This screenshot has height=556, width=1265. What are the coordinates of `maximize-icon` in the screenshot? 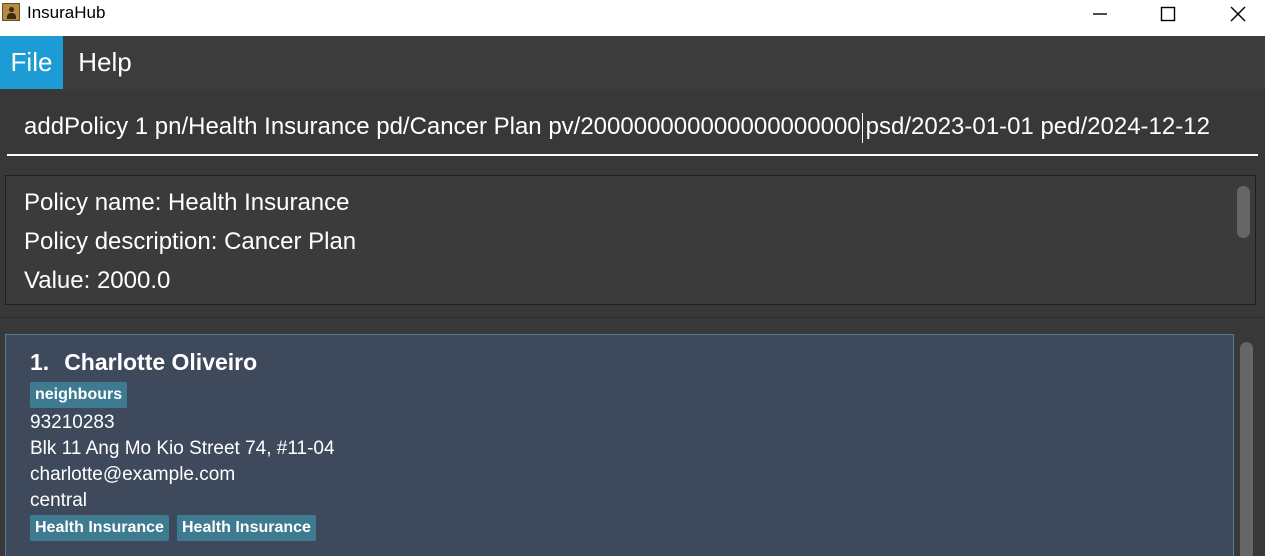 It's located at (1168, 14).